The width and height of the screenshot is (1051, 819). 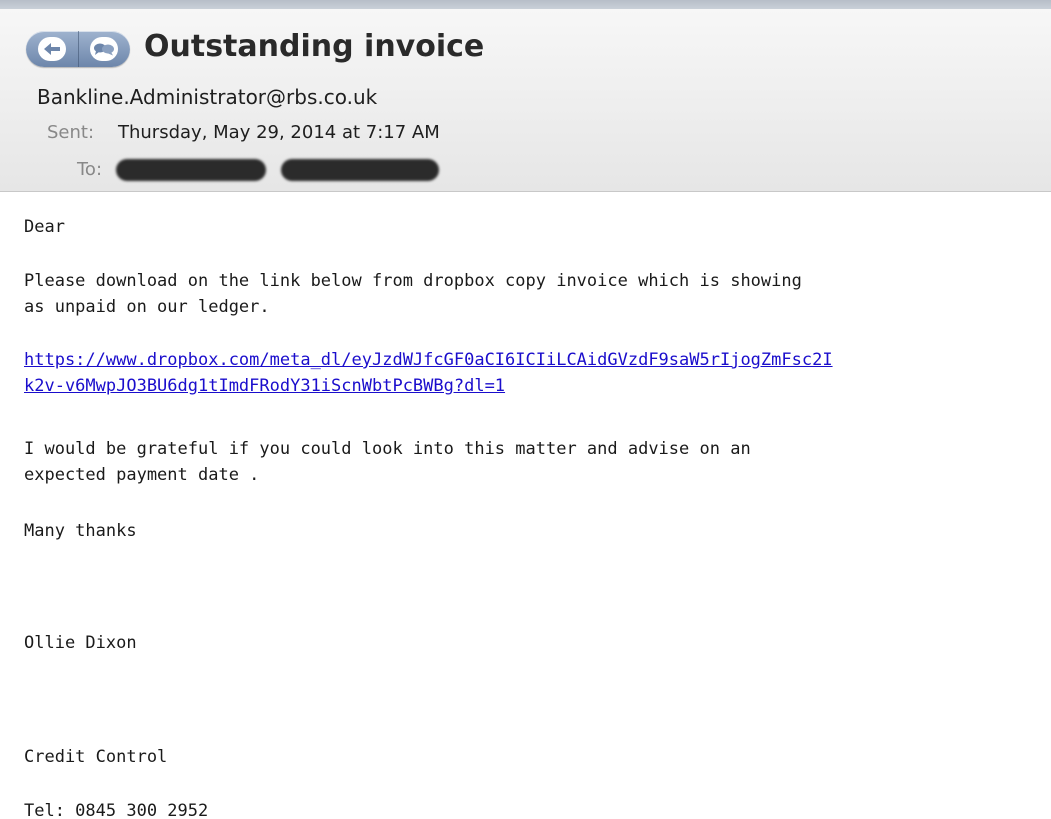 I want to click on show-conversation-button, so click(x=104, y=49).